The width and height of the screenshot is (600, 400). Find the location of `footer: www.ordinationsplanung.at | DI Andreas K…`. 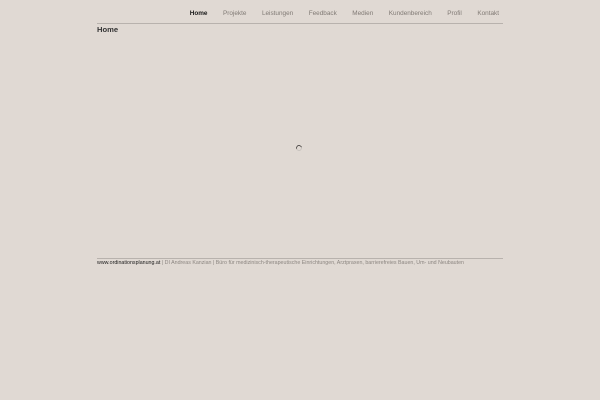

footer: www.ordinationsplanung.at | DI Andreas K… is located at coordinates (300, 262).